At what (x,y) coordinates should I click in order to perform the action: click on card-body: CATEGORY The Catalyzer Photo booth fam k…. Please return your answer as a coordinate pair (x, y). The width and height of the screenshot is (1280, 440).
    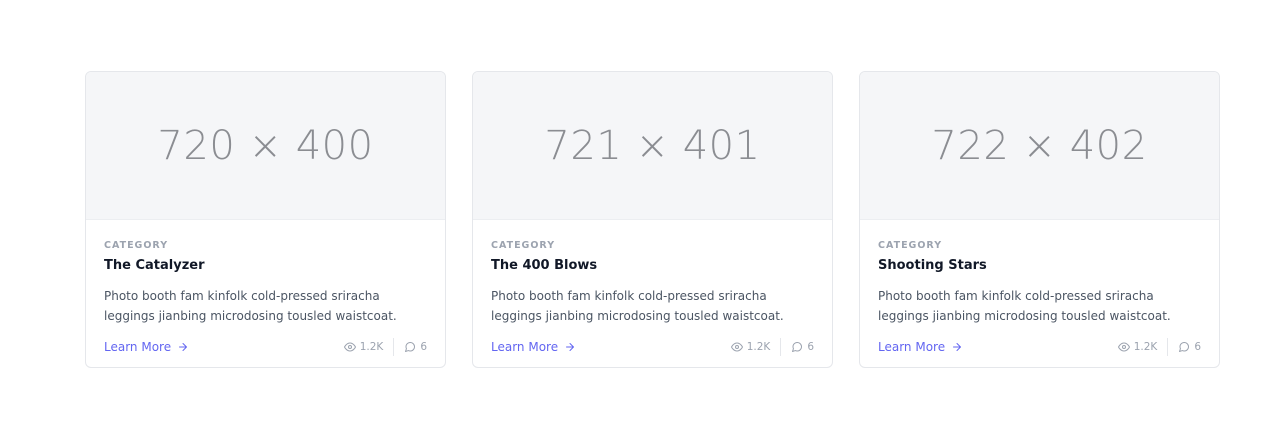
    Looking at the image, I should click on (265, 290).